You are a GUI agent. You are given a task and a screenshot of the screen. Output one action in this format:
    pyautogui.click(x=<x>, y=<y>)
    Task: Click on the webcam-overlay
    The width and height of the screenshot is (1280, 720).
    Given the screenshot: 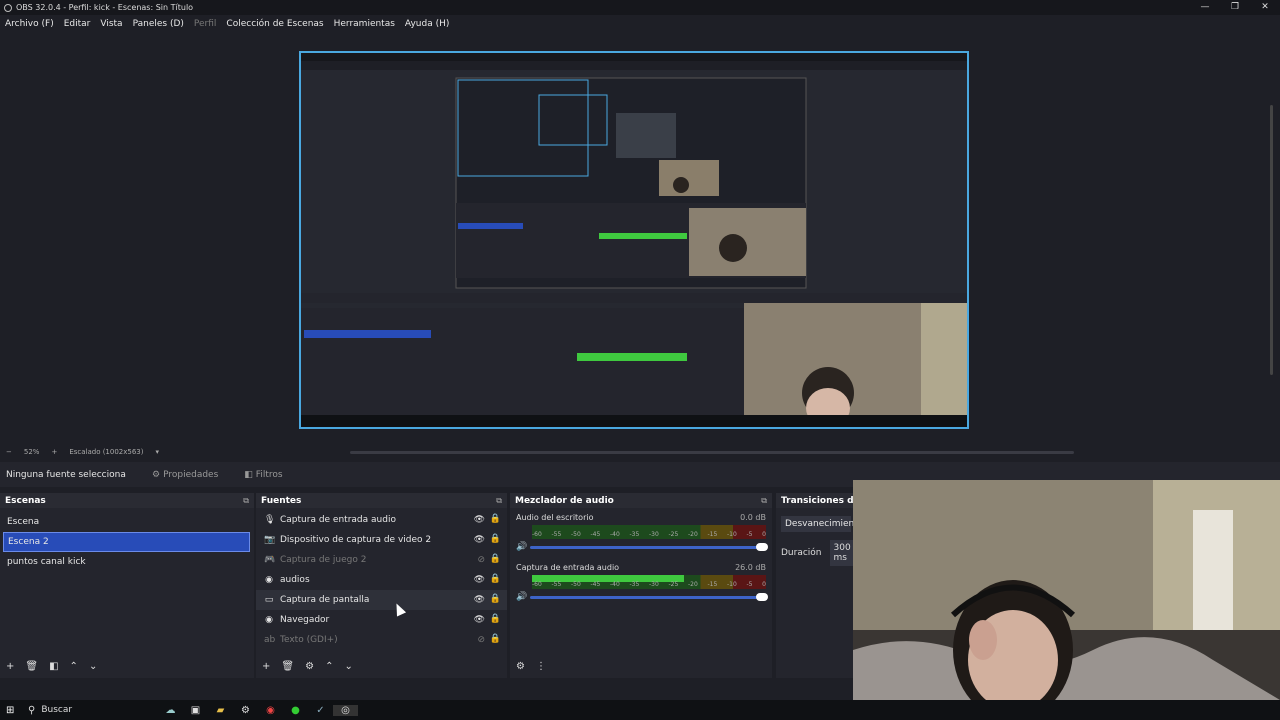 What is the action you would take?
    pyautogui.click(x=1066, y=590)
    